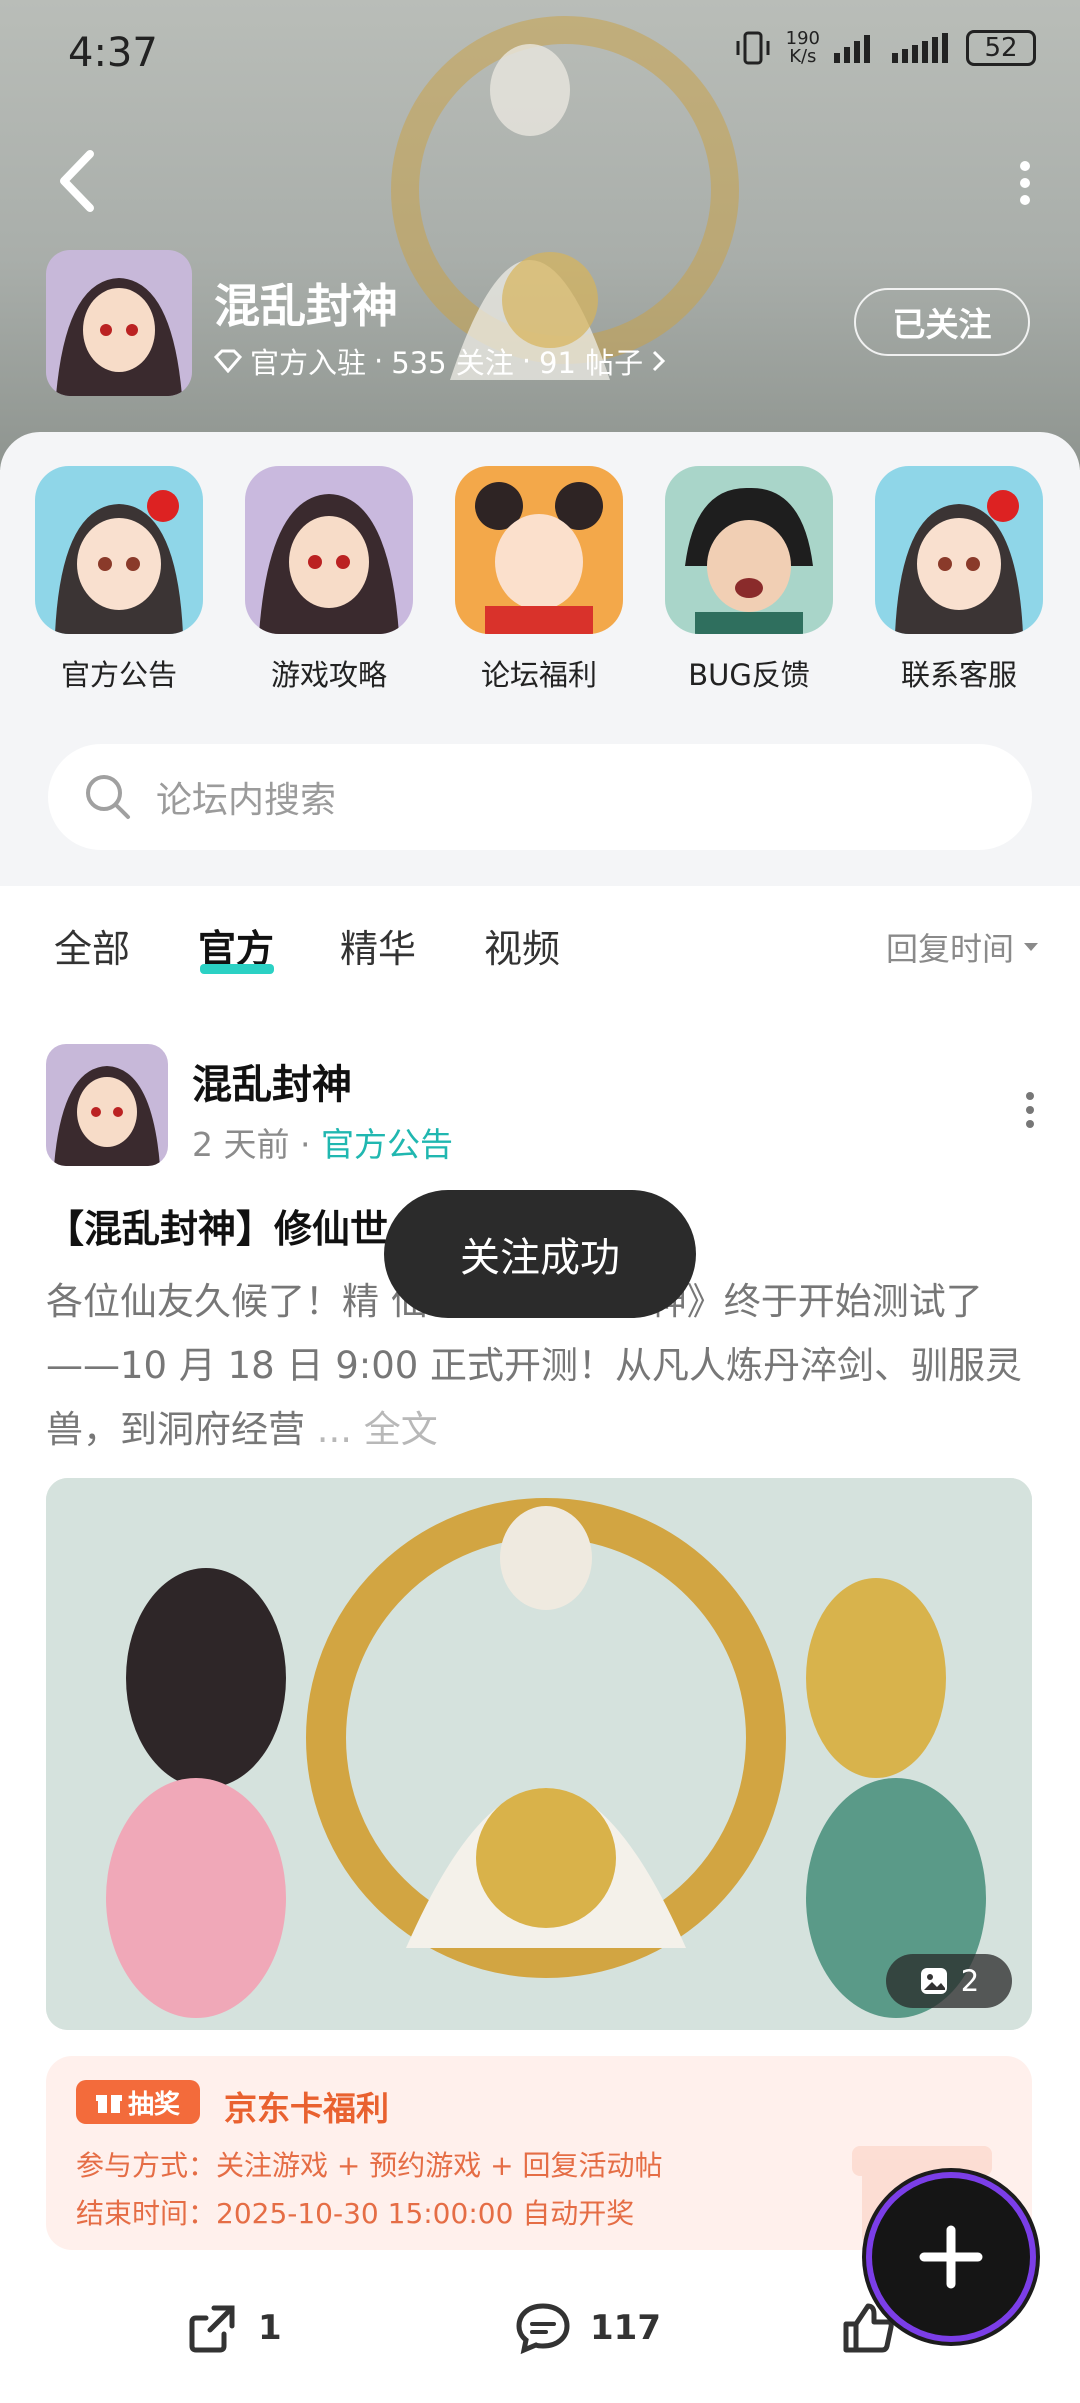 The width and height of the screenshot is (1080, 2403). Describe the element at coordinates (272, 1081) in the screenshot. I see `post-author-name: 混乱封神` at that location.